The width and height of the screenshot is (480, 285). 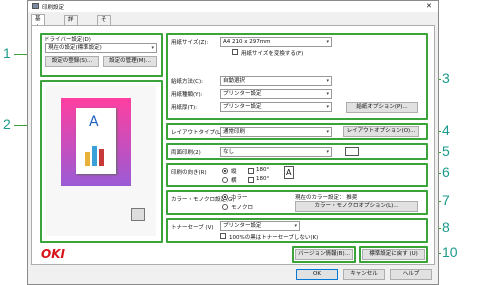 What do you see at coordinates (352, 151) in the screenshot?
I see `duplex-book-icon` at bounding box center [352, 151].